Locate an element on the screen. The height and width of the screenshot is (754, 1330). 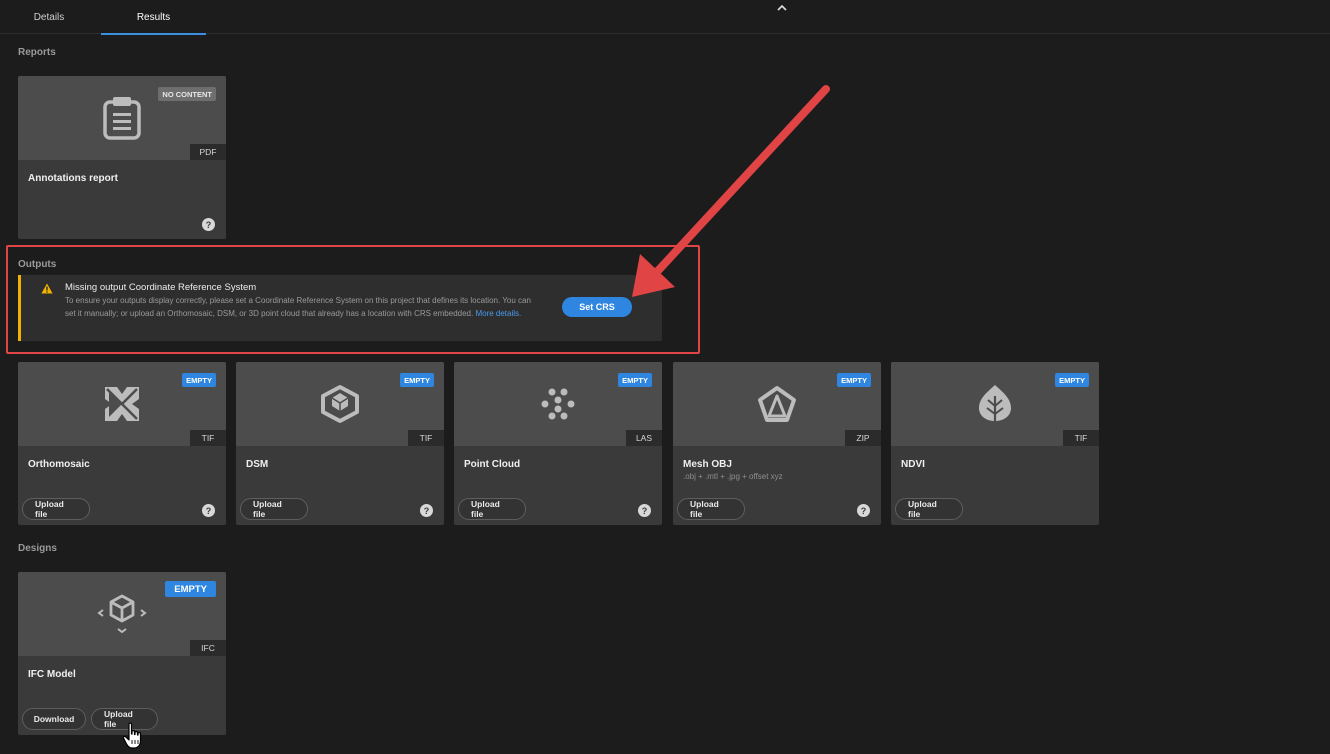
card-title: IFC Model is located at coordinates (52, 674).